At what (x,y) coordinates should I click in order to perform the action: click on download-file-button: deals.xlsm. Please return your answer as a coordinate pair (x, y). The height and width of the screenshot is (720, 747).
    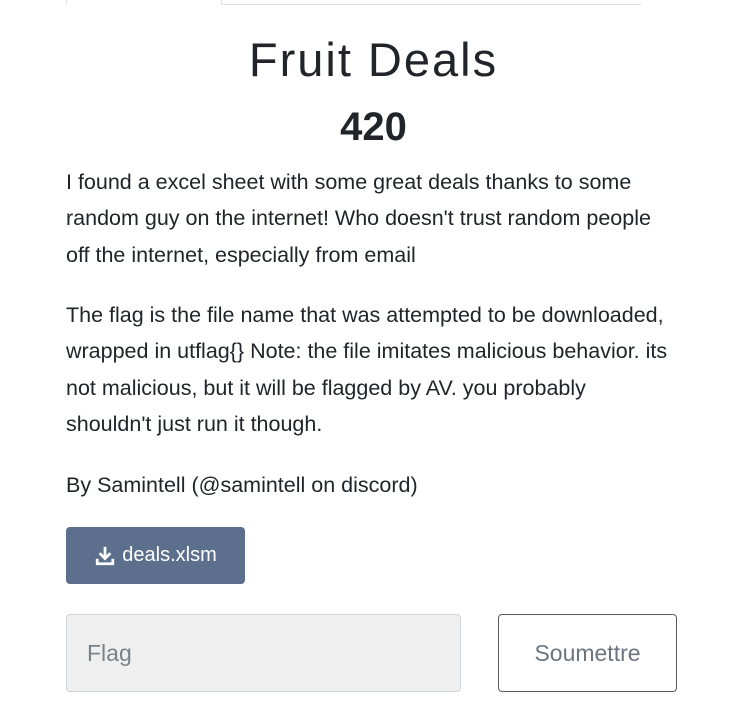
    Looking at the image, I should click on (155, 555).